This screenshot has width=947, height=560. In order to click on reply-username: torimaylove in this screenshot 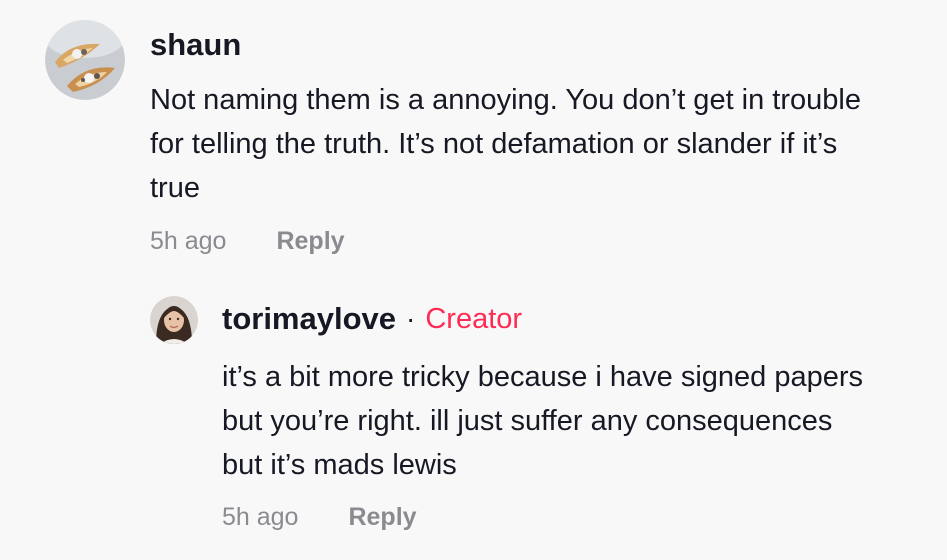, I will do `click(309, 319)`.